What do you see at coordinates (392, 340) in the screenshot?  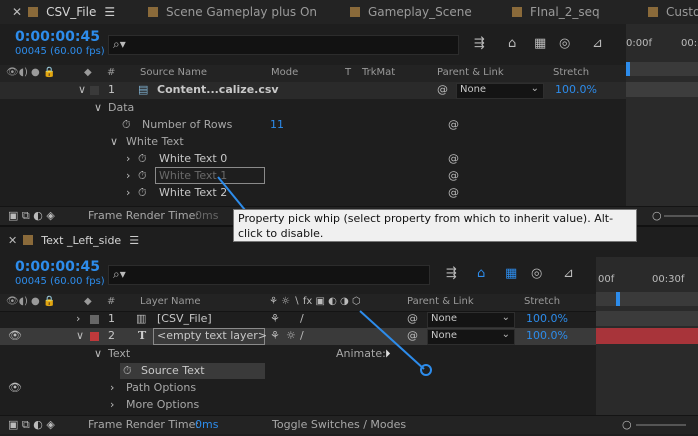 I see `pick-whip-line-bottom` at bounding box center [392, 340].